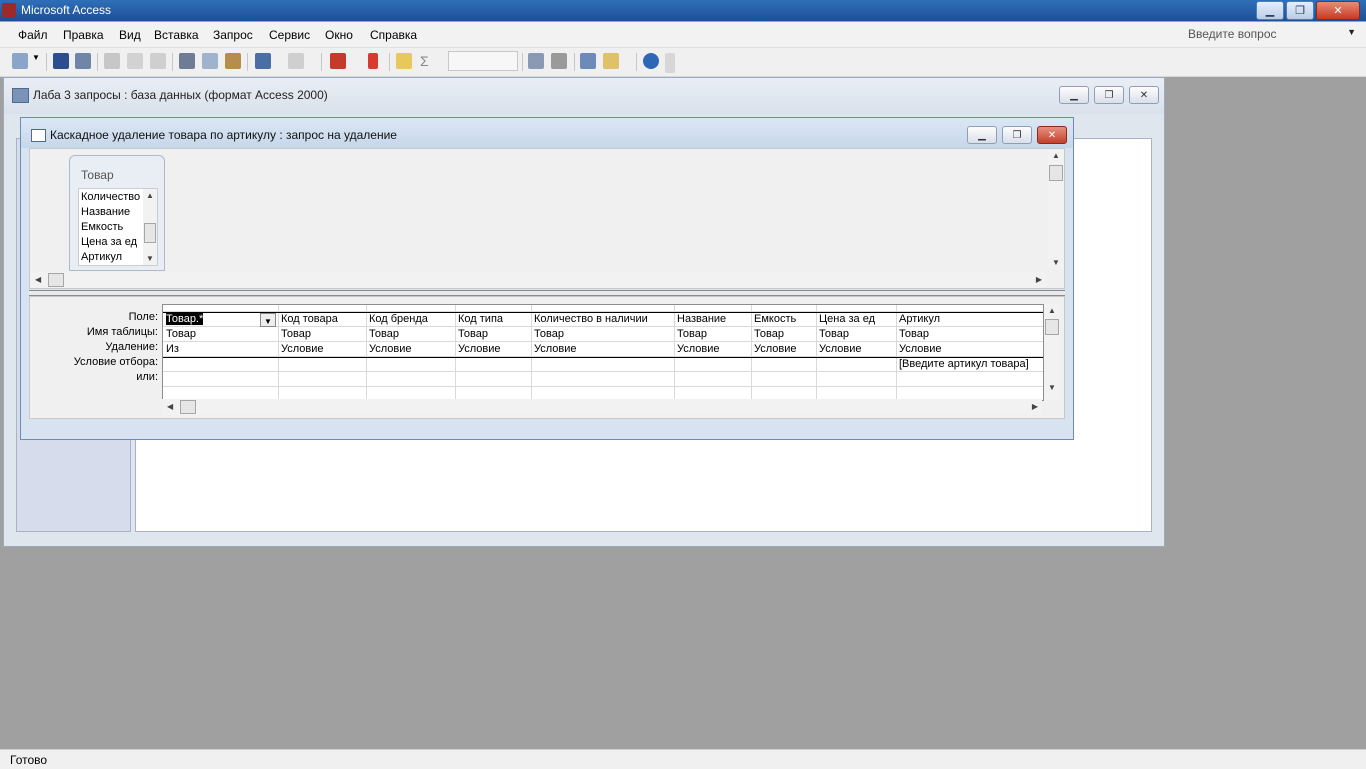  I want to click on undo-icon, so click(263, 61).